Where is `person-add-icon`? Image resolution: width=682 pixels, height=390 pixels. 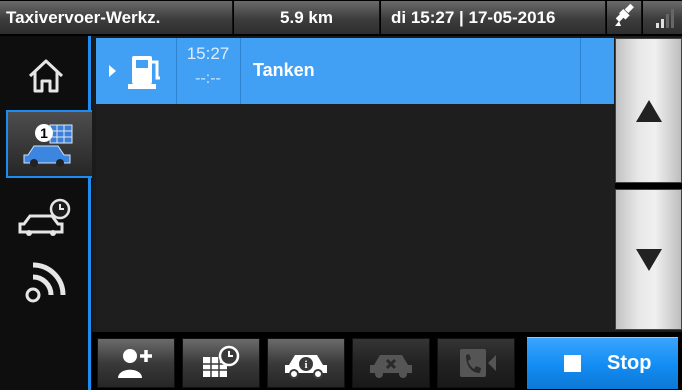 person-add-icon is located at coordinates (135, 363).